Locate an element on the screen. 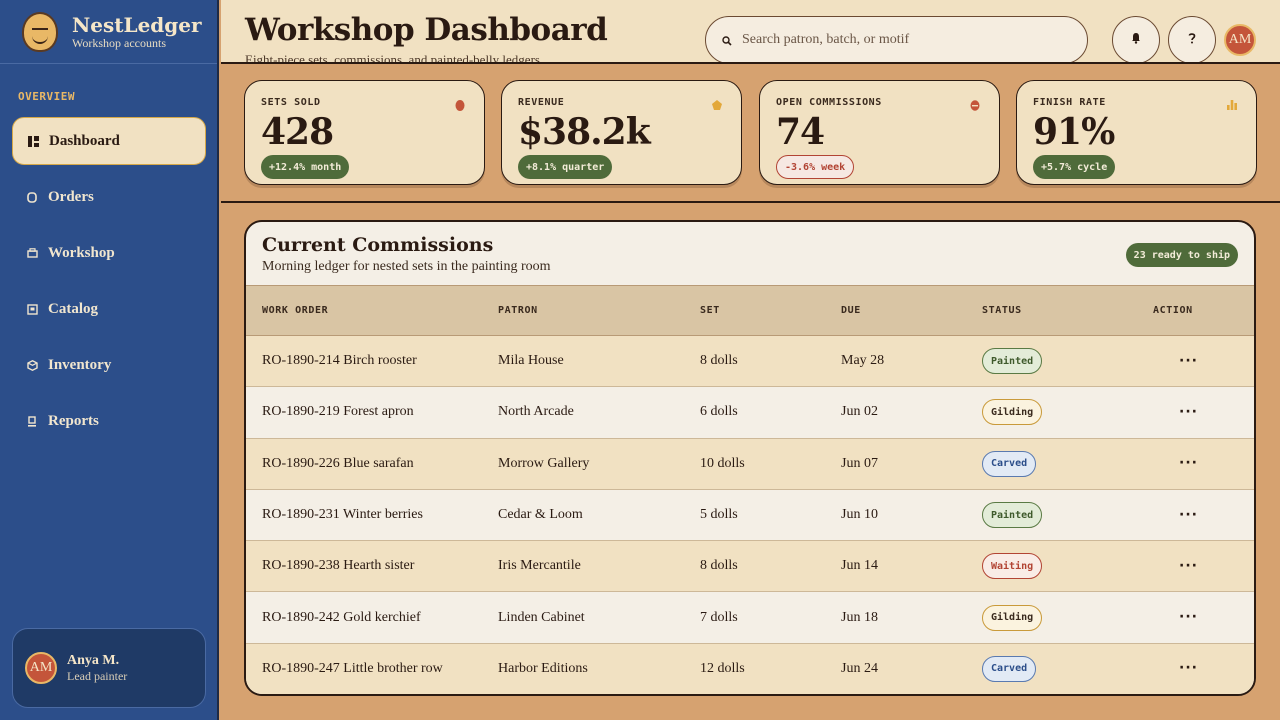 This screenshot has width=1280, height=720. catalog-icon is located at coordinates (32, 309).